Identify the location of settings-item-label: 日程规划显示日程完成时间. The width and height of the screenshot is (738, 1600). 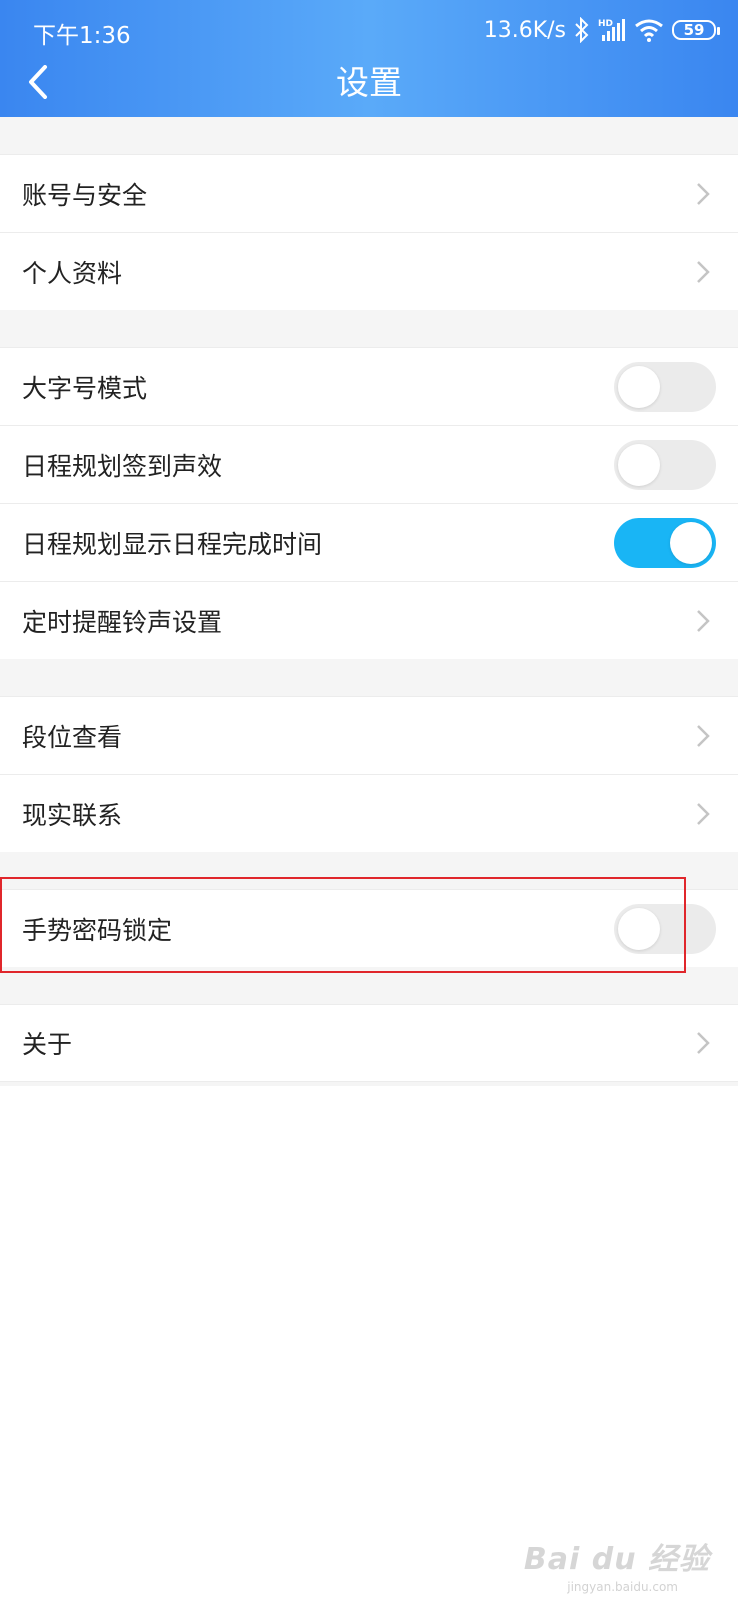
(172, 544).